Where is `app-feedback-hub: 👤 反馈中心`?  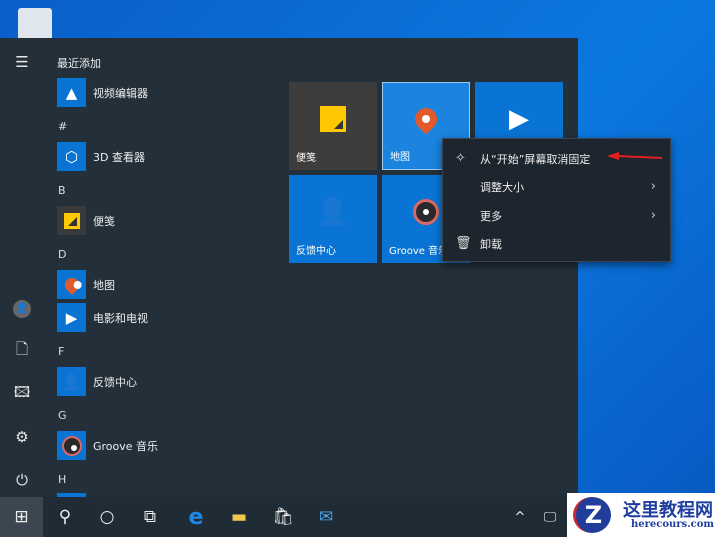 app-feedback-hub: 👤 反馈中心 is located at coordinates (97, 381).